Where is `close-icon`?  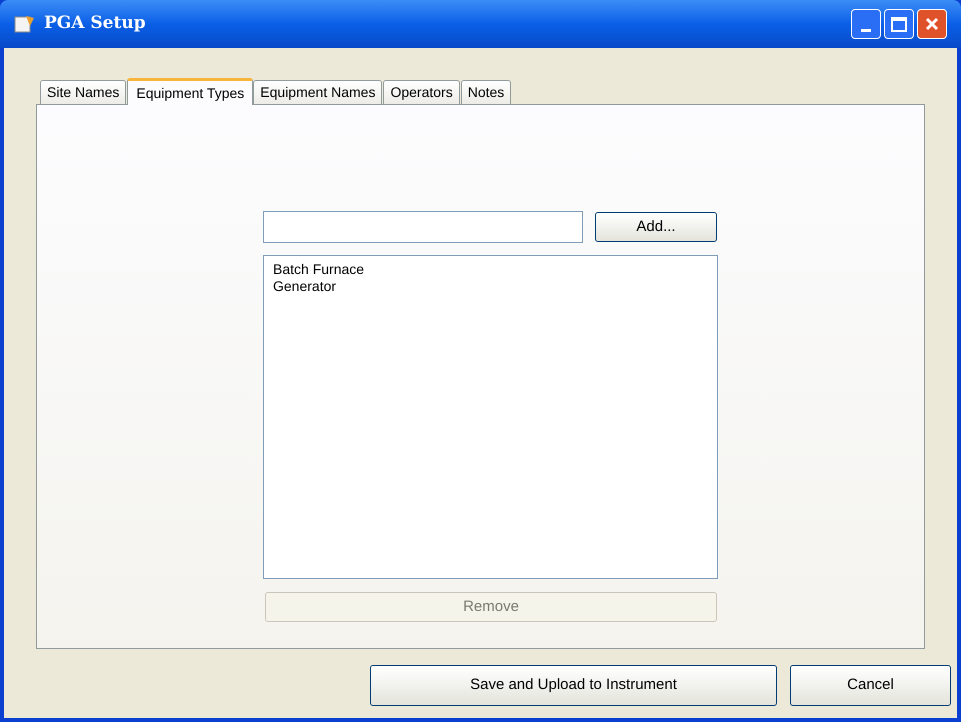
close-icon is located at coordinates (932, 24).